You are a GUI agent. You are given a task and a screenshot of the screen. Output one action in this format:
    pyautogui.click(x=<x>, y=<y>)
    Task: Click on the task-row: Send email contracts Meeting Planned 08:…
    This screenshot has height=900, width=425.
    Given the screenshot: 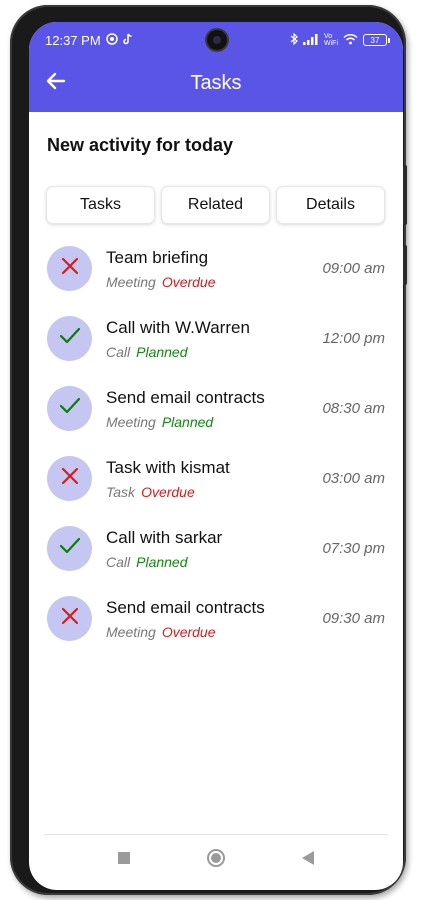 What is the action you would take?
    pyautogui.click(x=216, y=417)
    